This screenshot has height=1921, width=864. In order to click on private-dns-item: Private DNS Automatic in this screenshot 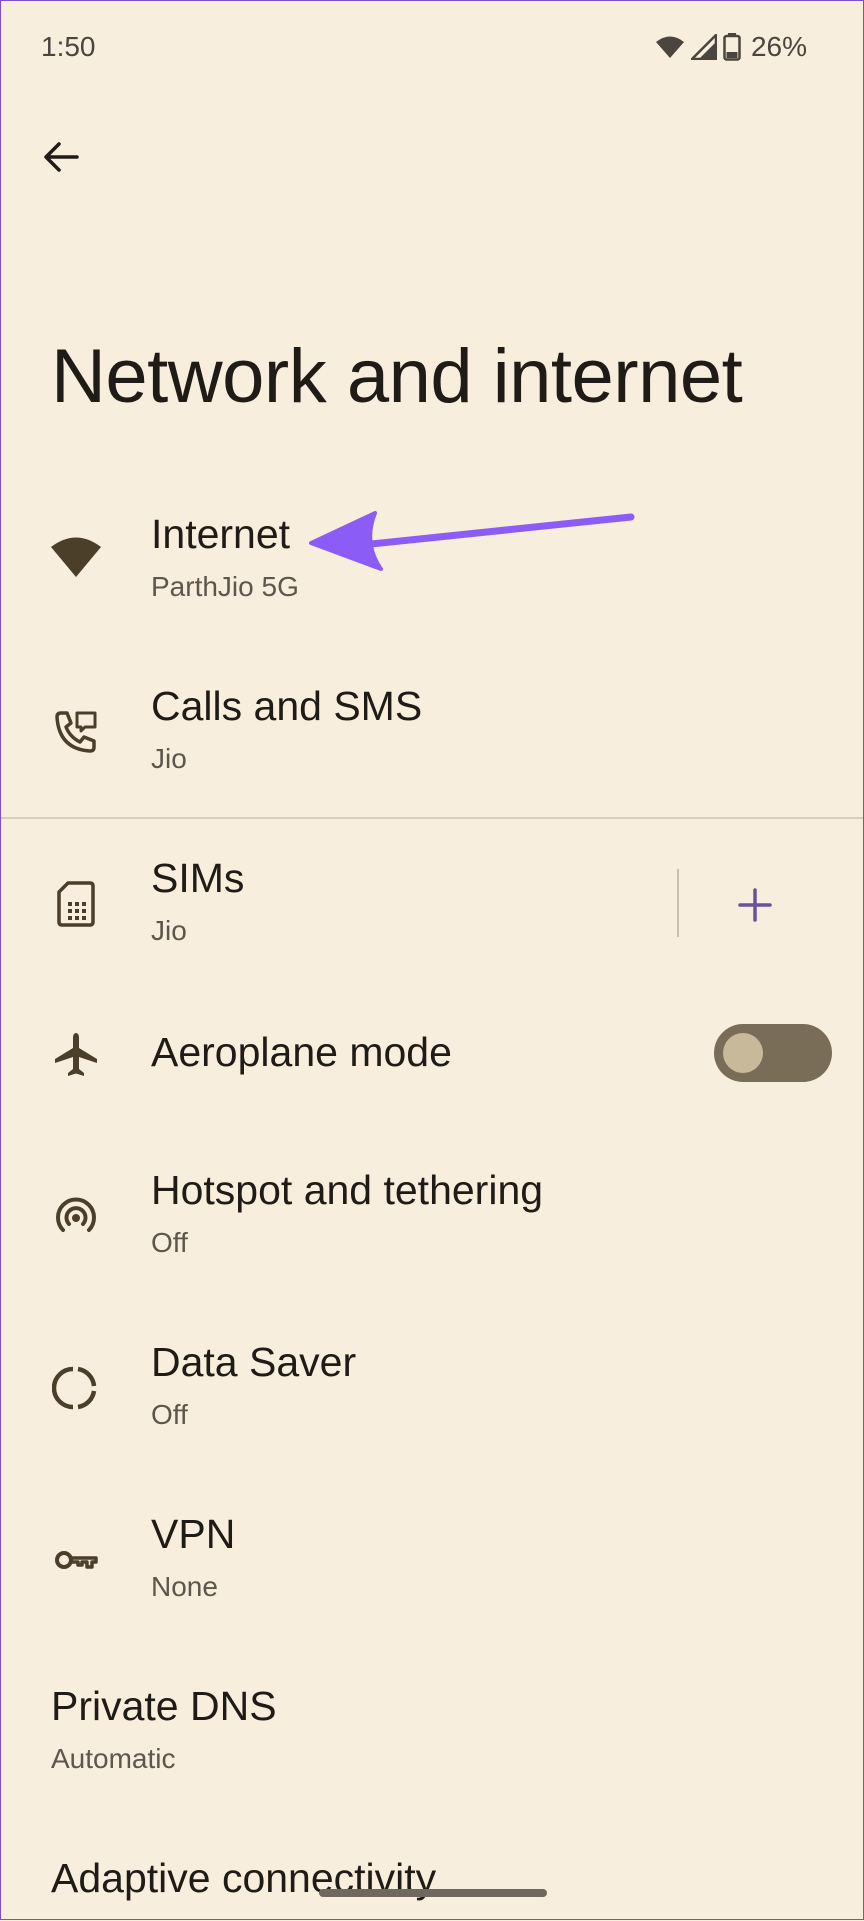, I will do `click(432, 1733)`.